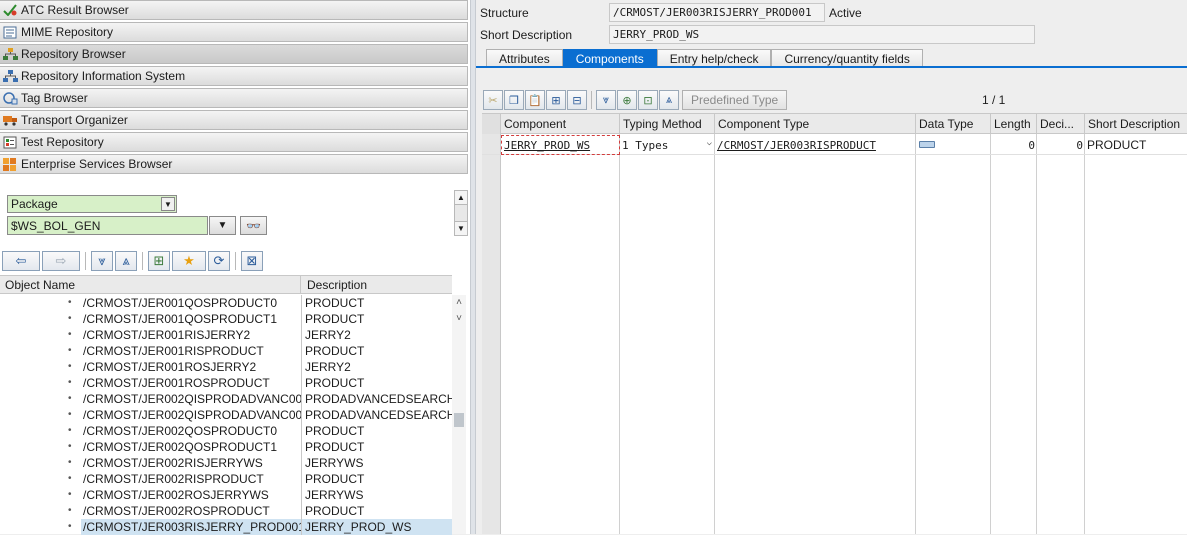  Describe the element at coordinates (234, 142) in the screenshot. I see `nav-test-repository: Test Repository` at that location.